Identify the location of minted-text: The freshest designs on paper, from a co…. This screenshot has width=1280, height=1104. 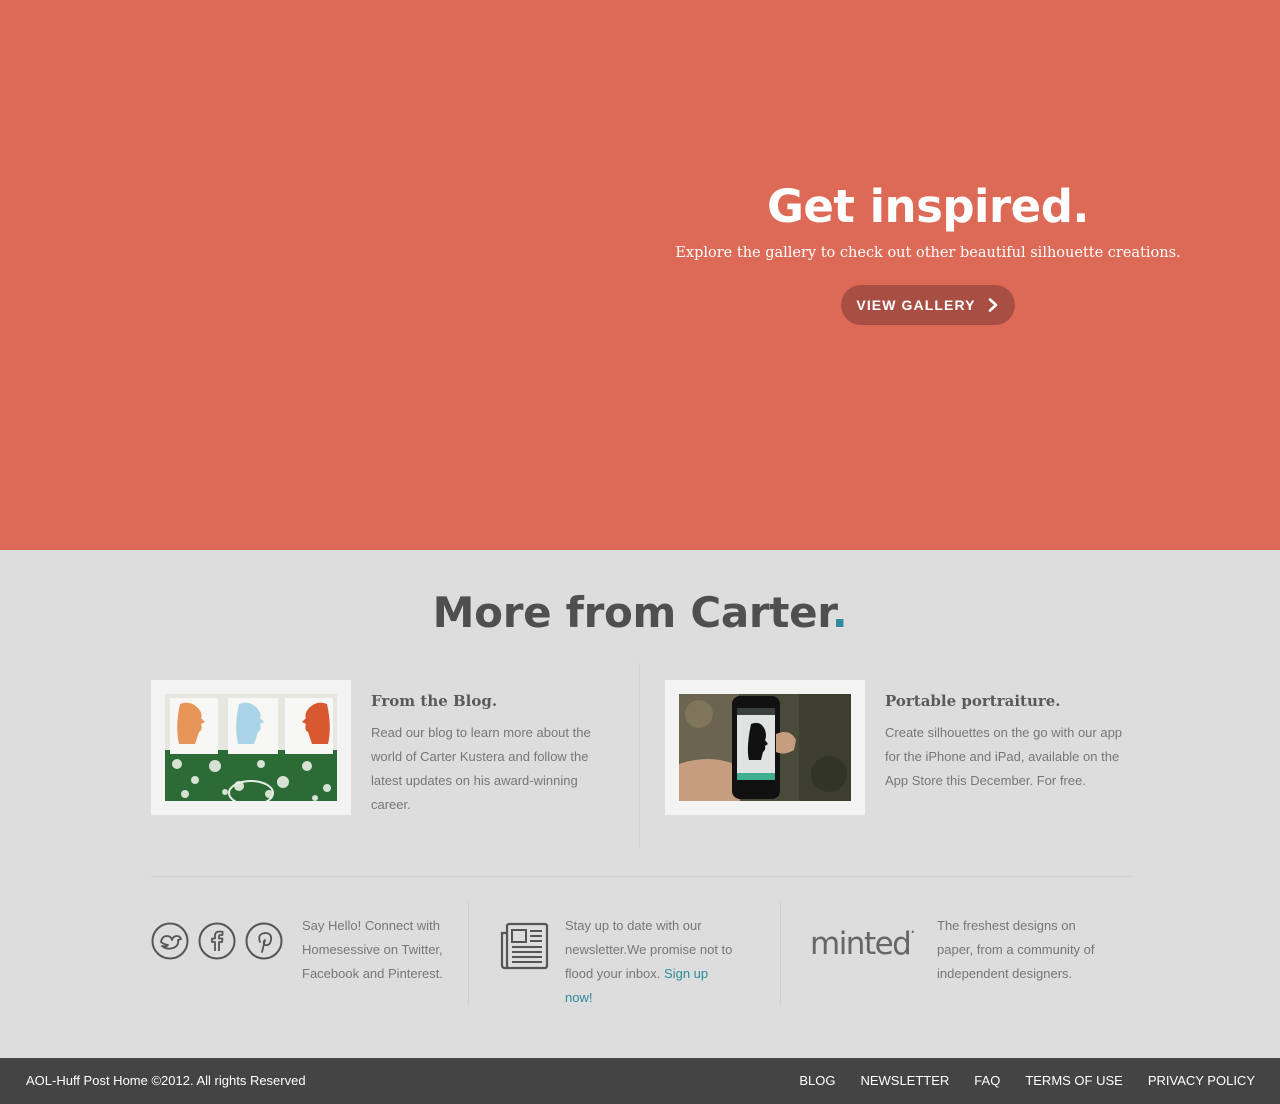
(1016, 949).